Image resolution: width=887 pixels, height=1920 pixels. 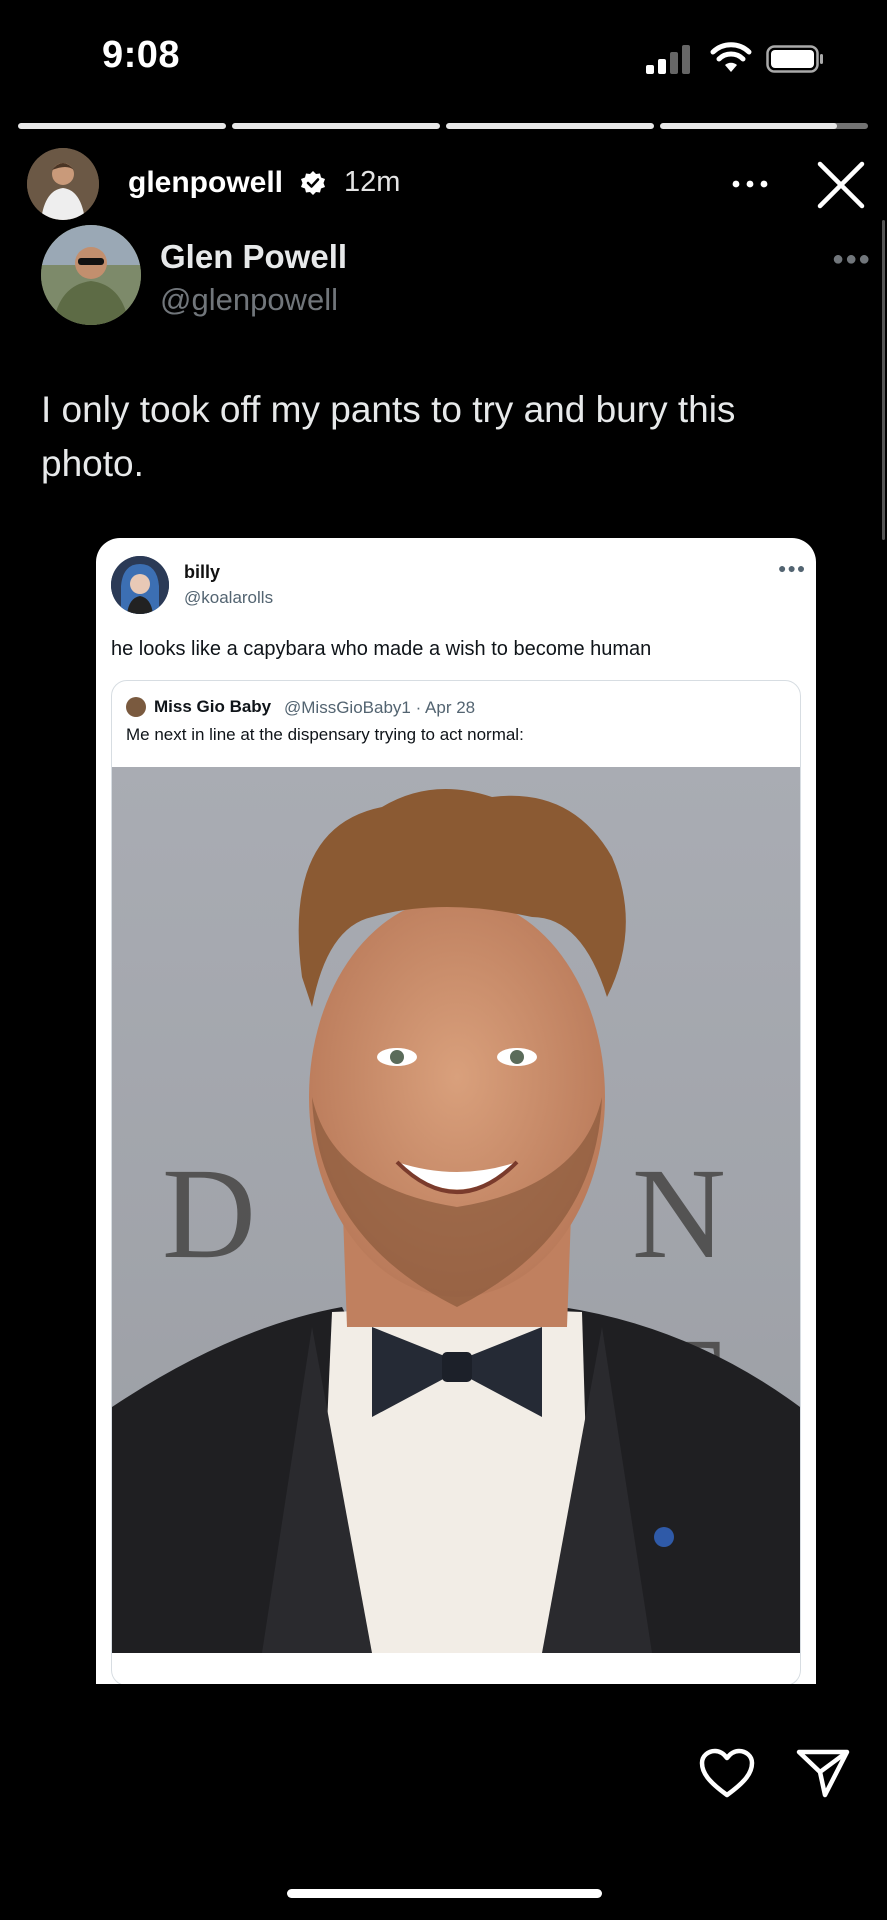 What do you see at coordinates (883, 380) in the screenshot?
I see `scrollbar` at bounding box center [883, 380].